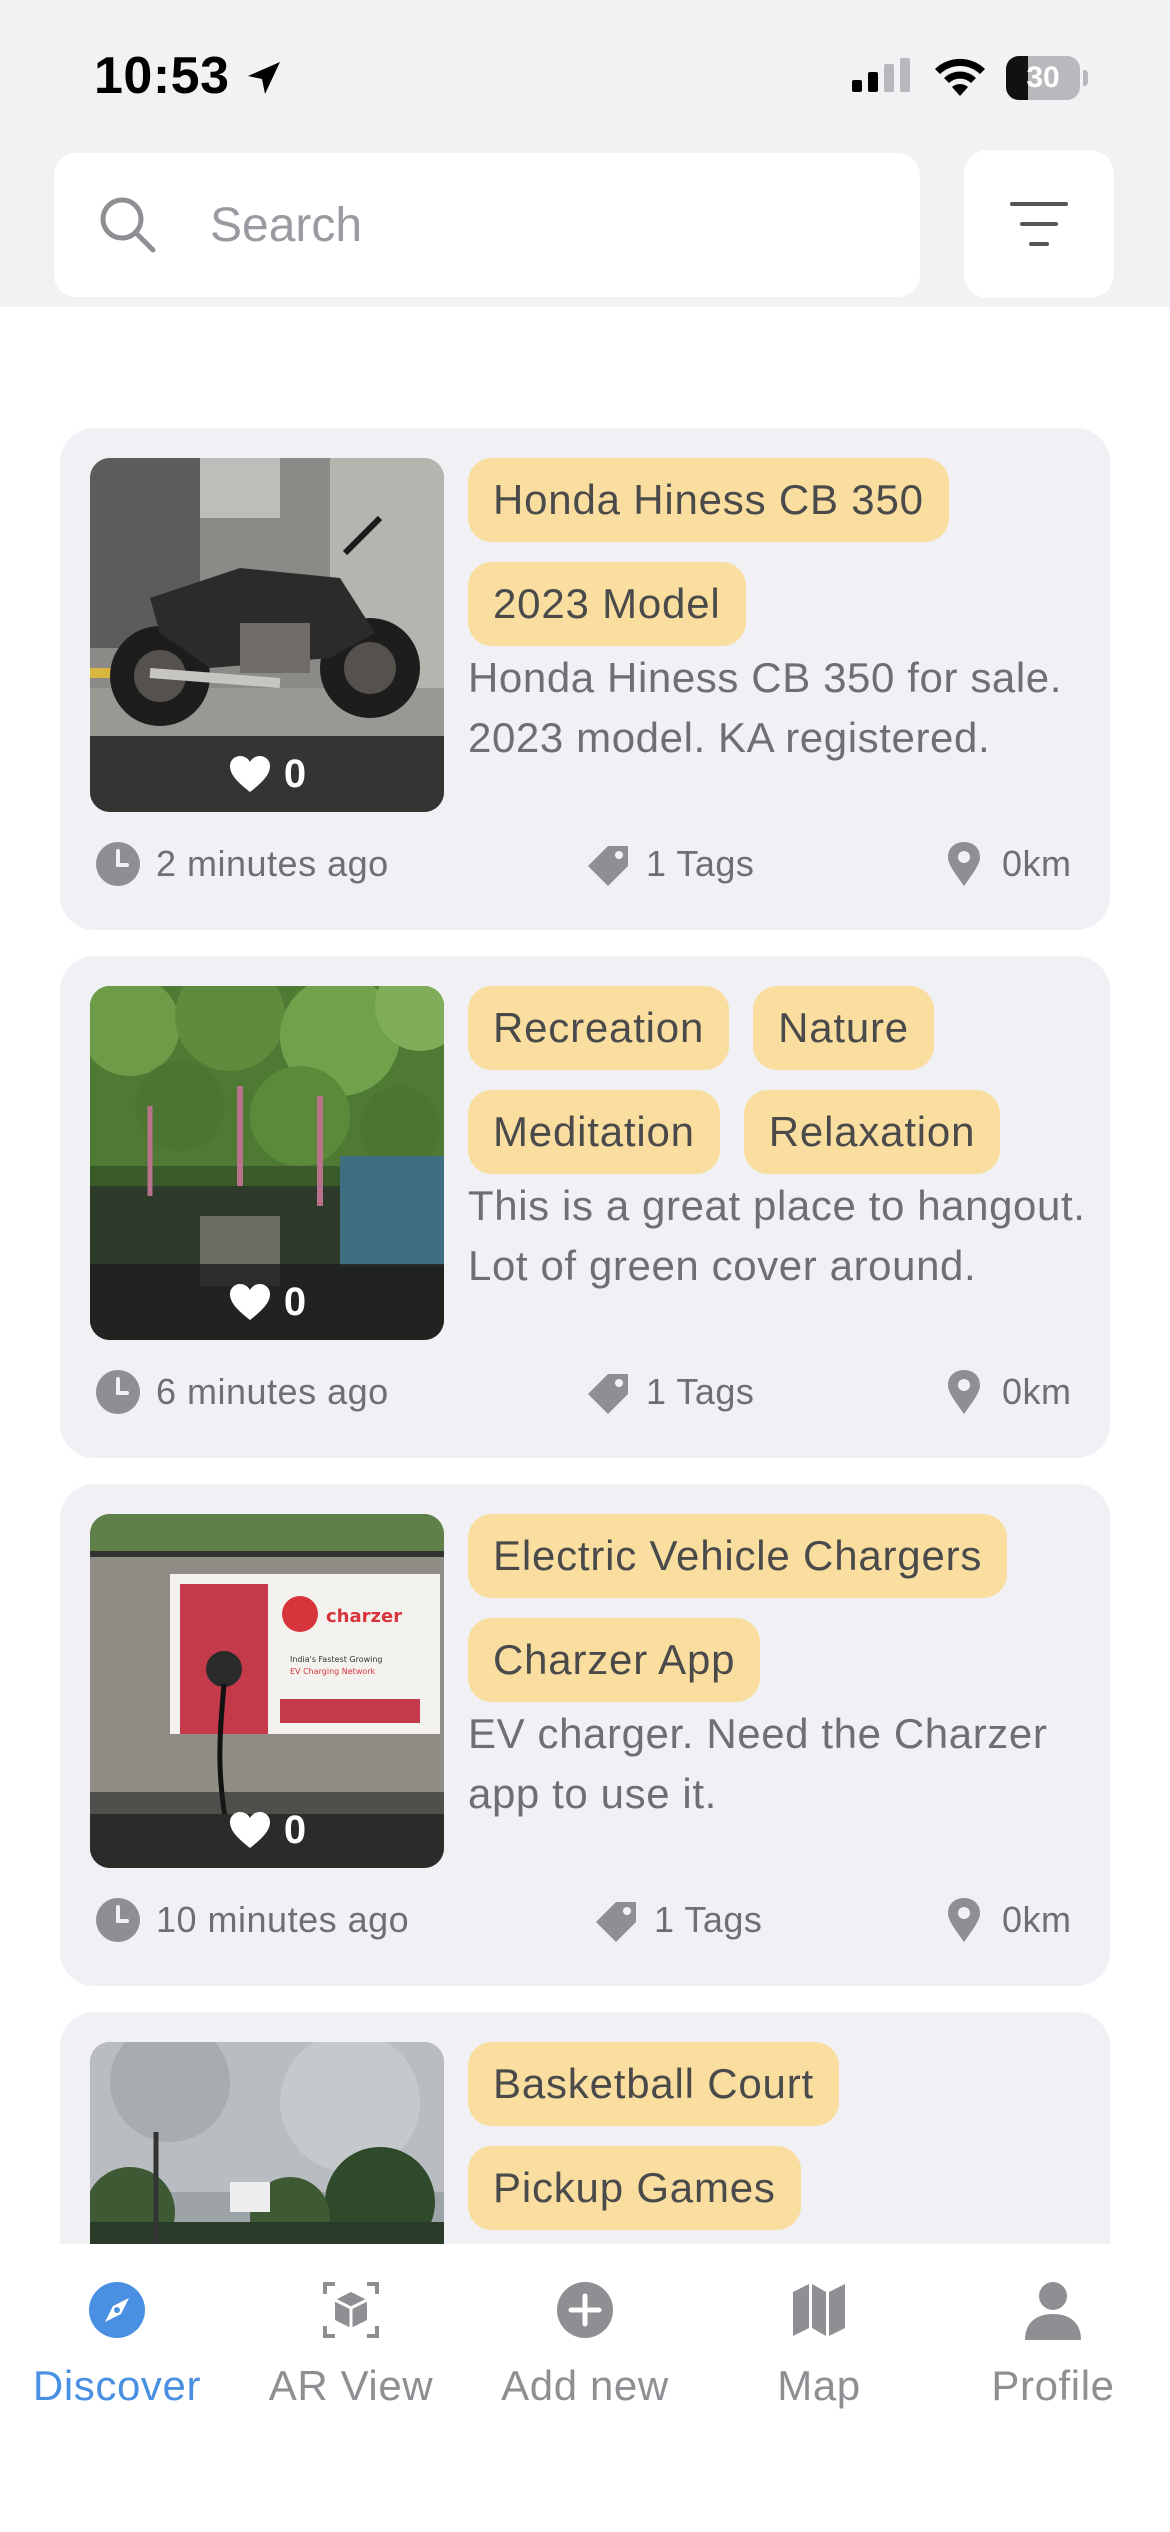 This screenshot has width=1170, height=2532. Describe the element at coordinates (272, 863) in the screenshot. I see `time-ago: 2 minutes ago` at that location.